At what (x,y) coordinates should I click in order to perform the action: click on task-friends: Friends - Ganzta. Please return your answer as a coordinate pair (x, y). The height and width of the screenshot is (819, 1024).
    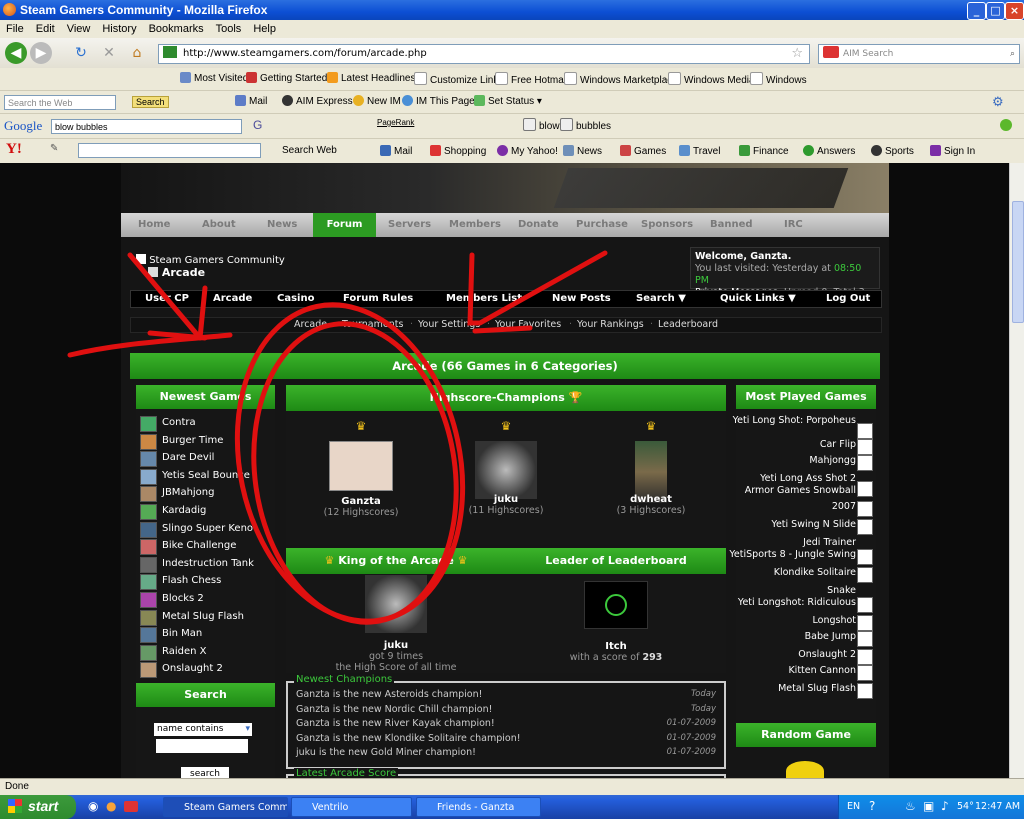
    Looking at the image, I should click on (478, 807).